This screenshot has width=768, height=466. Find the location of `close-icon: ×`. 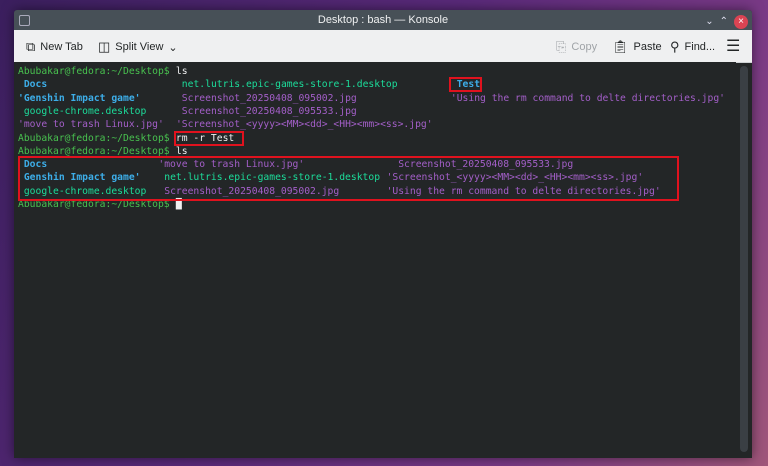

close-icon: × is located at coordinates (741, 22).